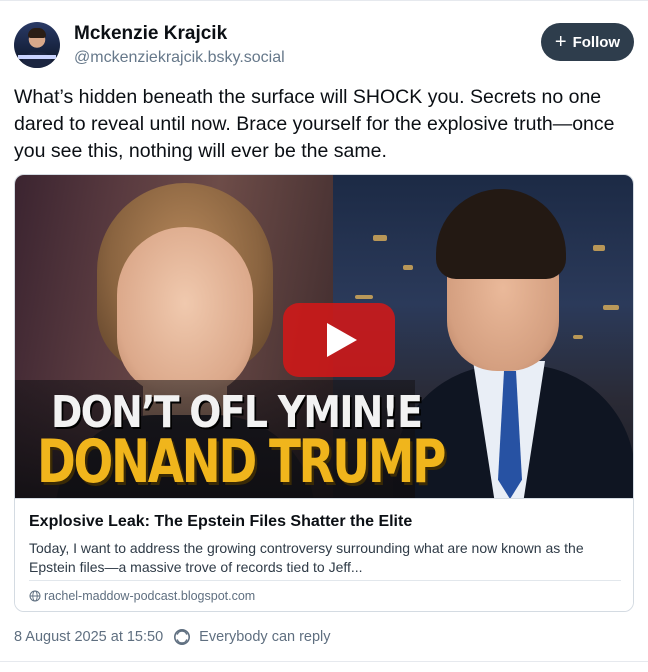 This screenshot has width=648, height=672. Describe the element at coordinates (150, 596) in the screenshot. I see `embed-domain: rachel-maddow-podcast.blogspot.com` at that location.